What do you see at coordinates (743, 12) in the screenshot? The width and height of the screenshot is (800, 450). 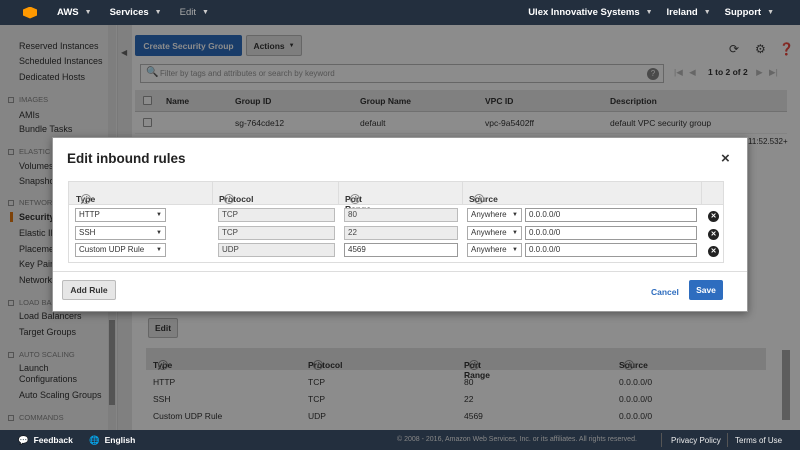 I see `support-label: Support` at bounding box center [743, 12].